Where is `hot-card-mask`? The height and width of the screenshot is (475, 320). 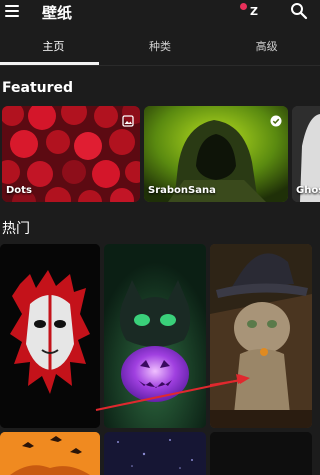
hot-card-mask is located at coordinates (50, 336).